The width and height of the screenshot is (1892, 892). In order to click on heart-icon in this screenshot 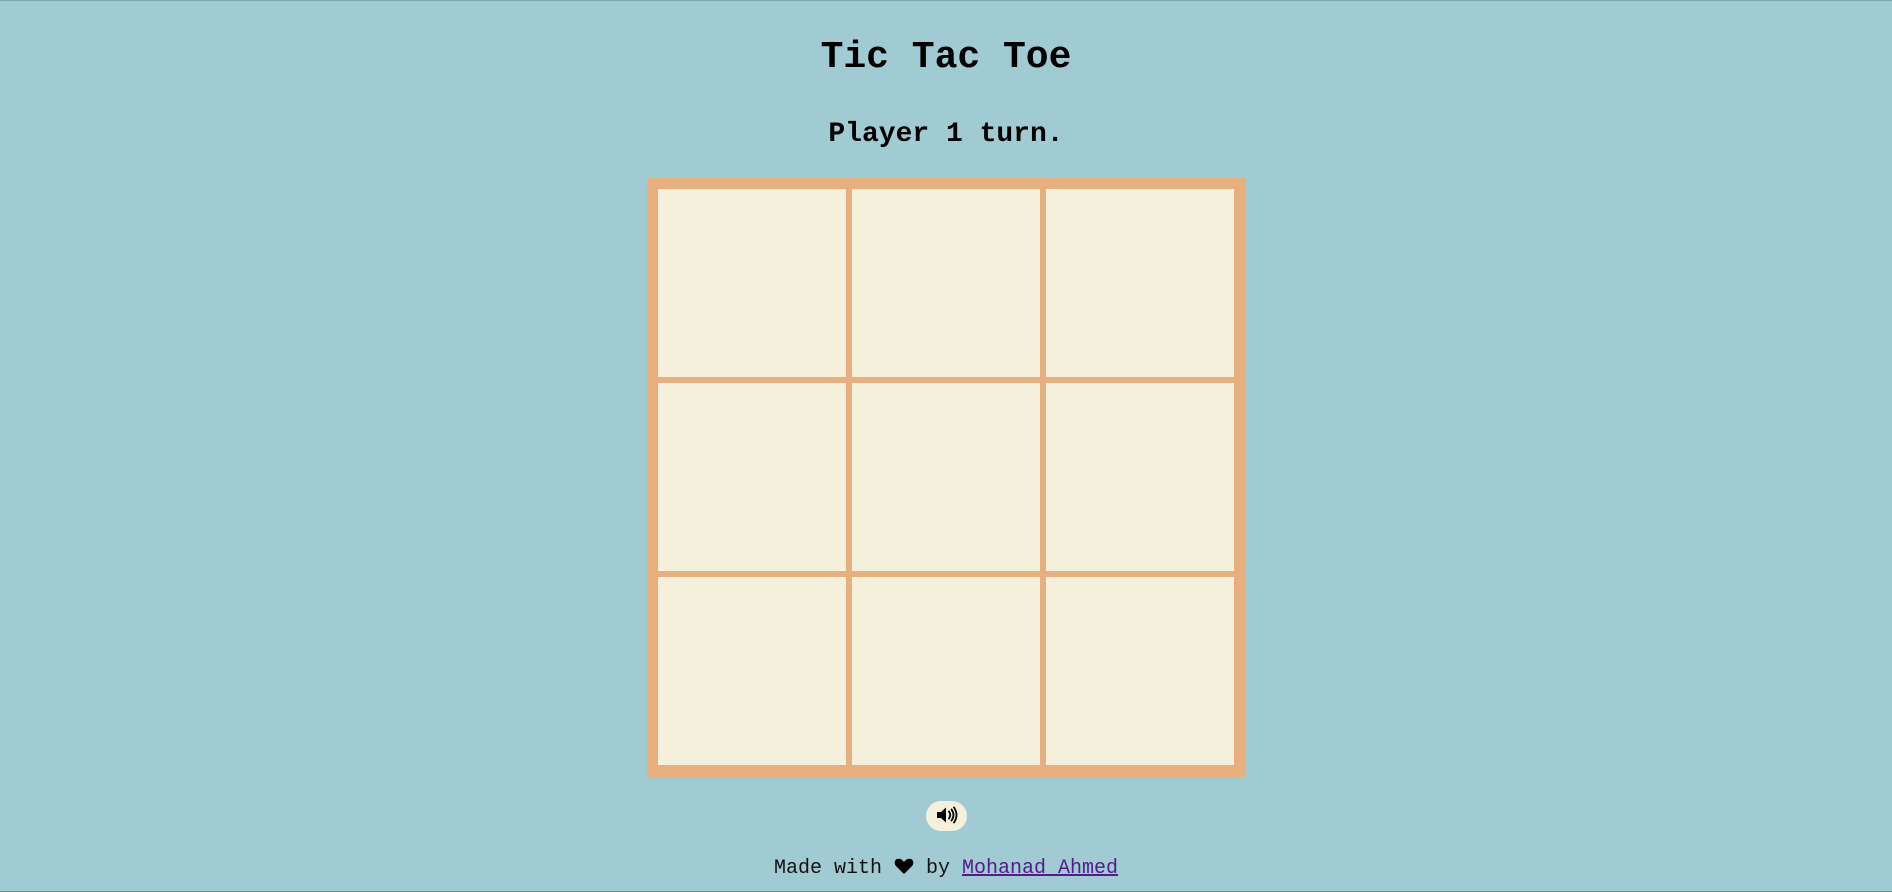, I will do `click(904, 871)`.